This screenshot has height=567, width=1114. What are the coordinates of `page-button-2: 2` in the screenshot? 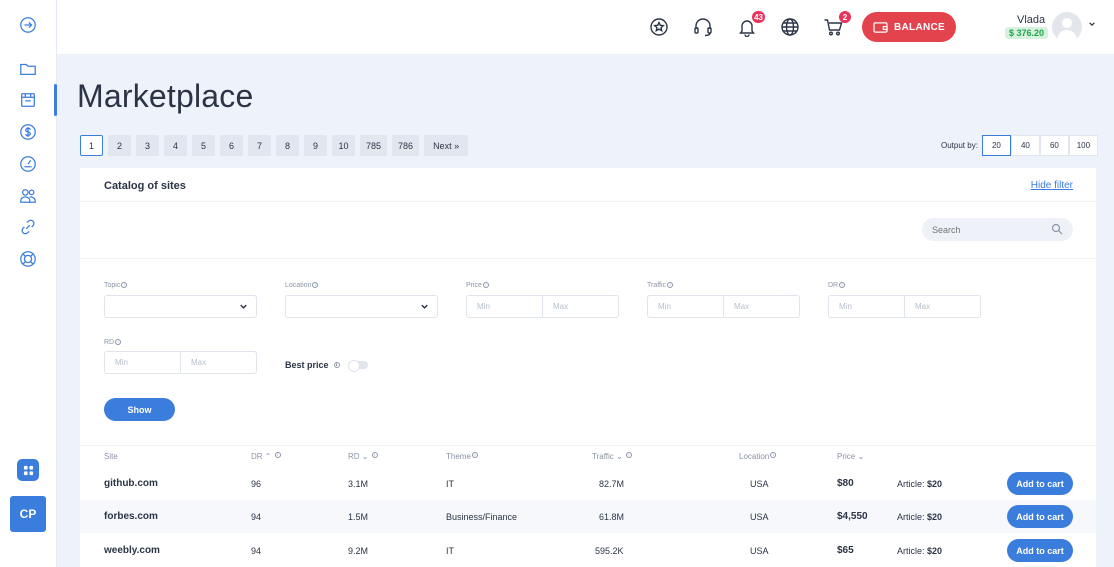 It's located at (119, 145).